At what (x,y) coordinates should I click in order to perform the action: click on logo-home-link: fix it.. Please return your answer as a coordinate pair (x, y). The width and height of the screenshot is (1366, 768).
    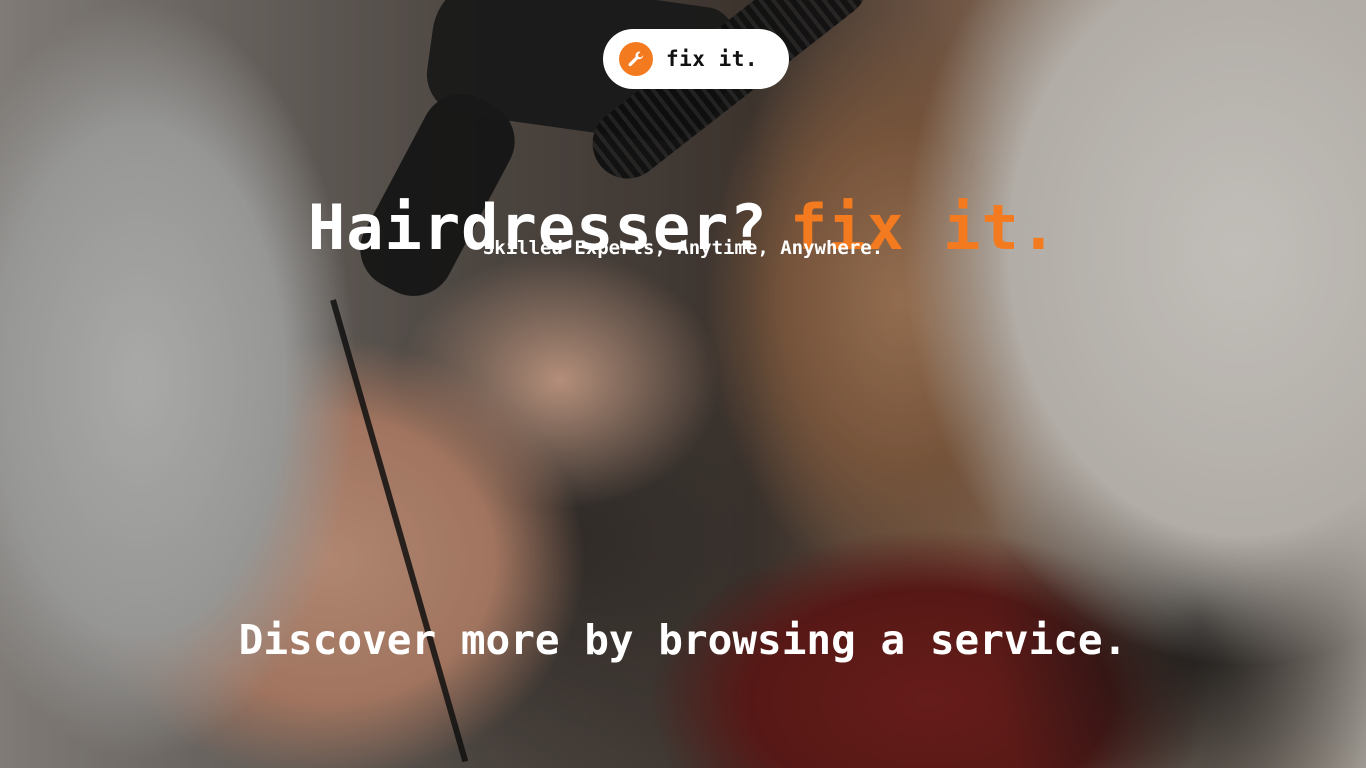
    Looking at the image, I should click on (696, 59).